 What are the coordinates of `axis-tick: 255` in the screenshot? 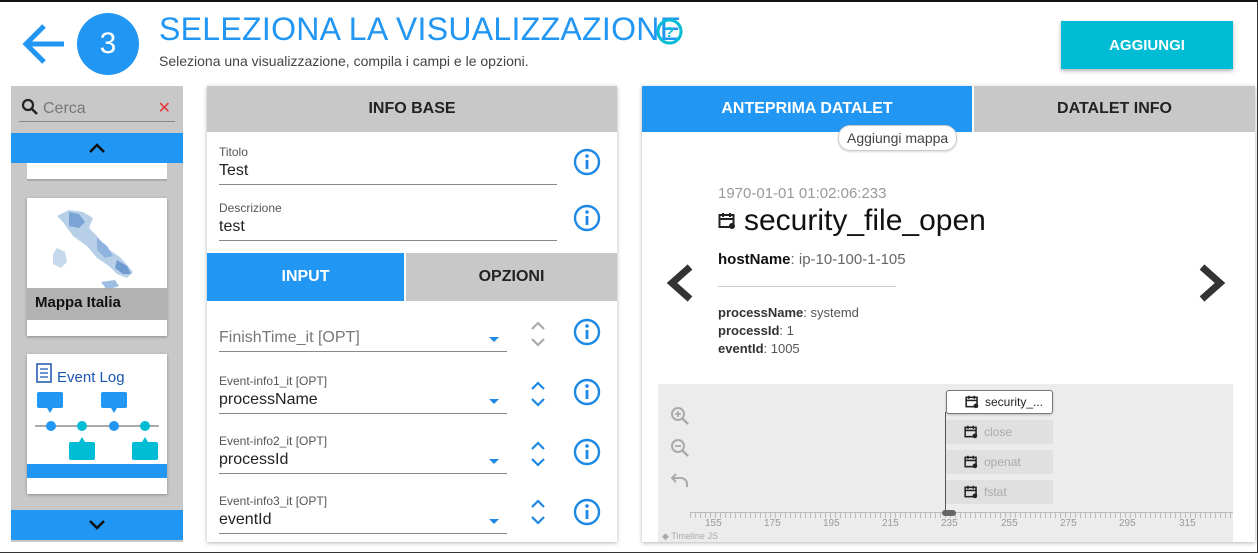 It's located at (1009, 523).